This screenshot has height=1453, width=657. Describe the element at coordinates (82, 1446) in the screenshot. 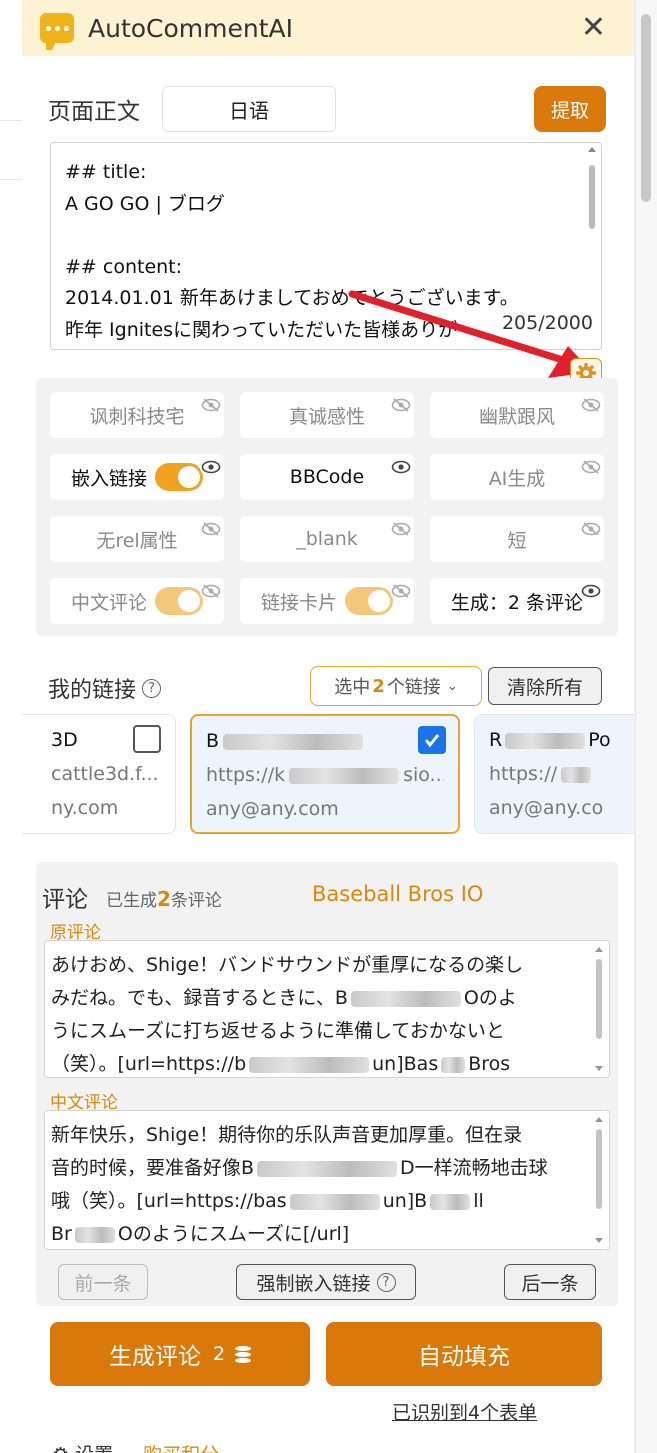

I see `settings-link: ⚙ 设置` at that location.